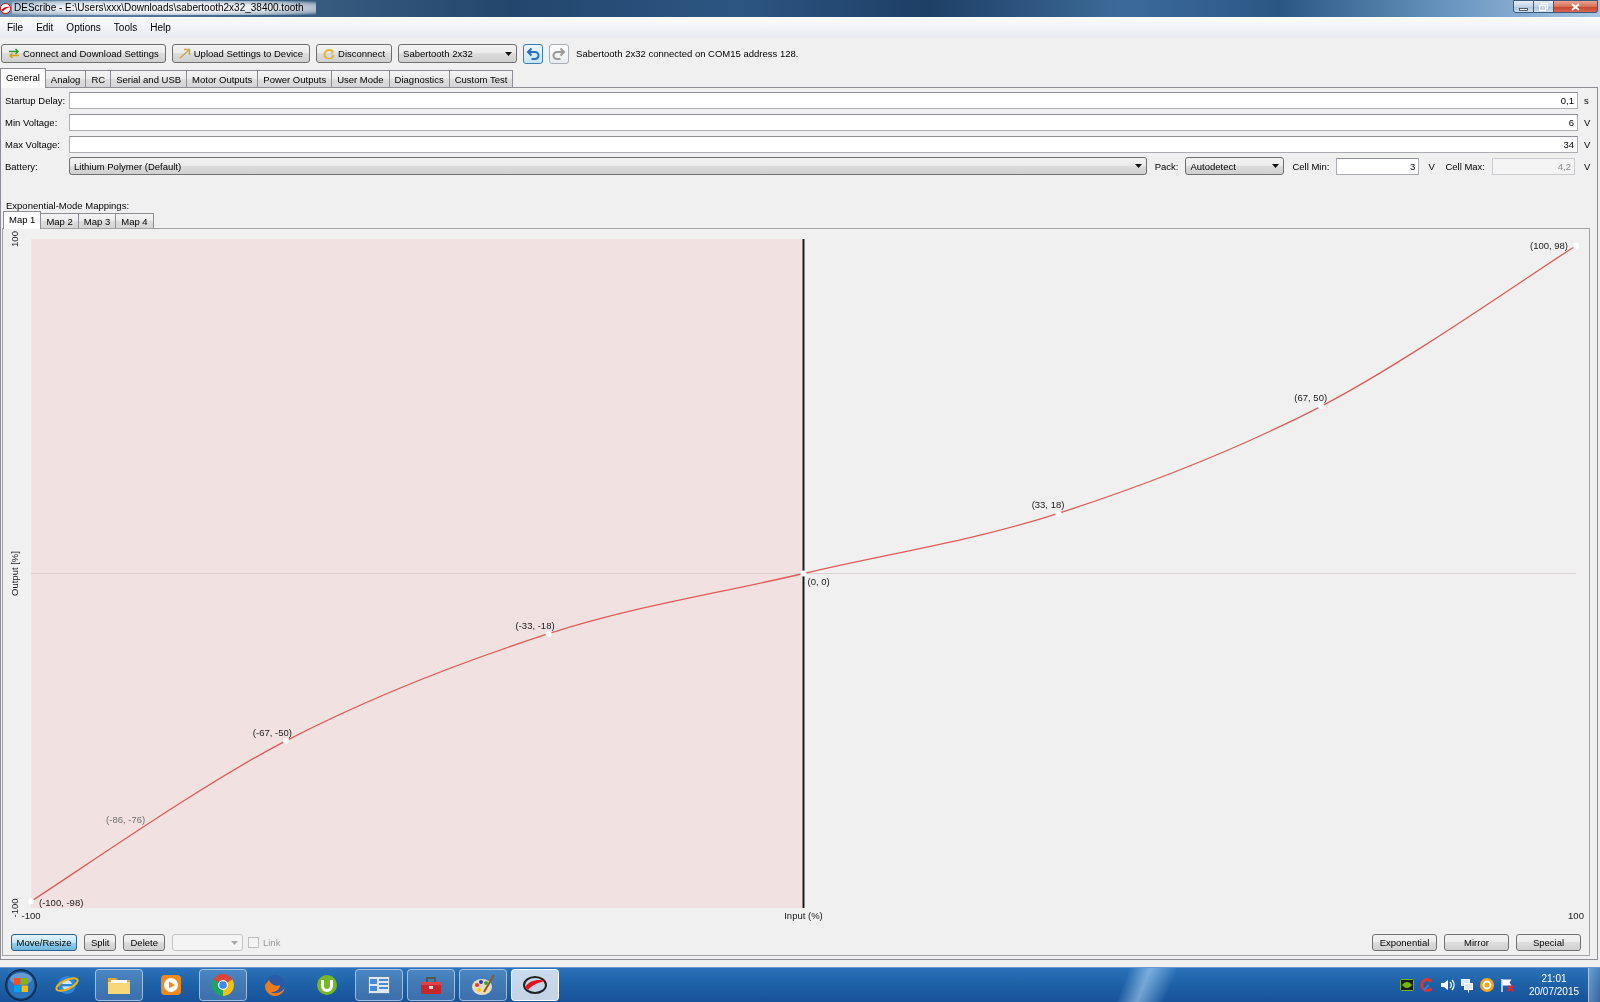  I want to click on axis-tick-label: -100, so click(14, 908).